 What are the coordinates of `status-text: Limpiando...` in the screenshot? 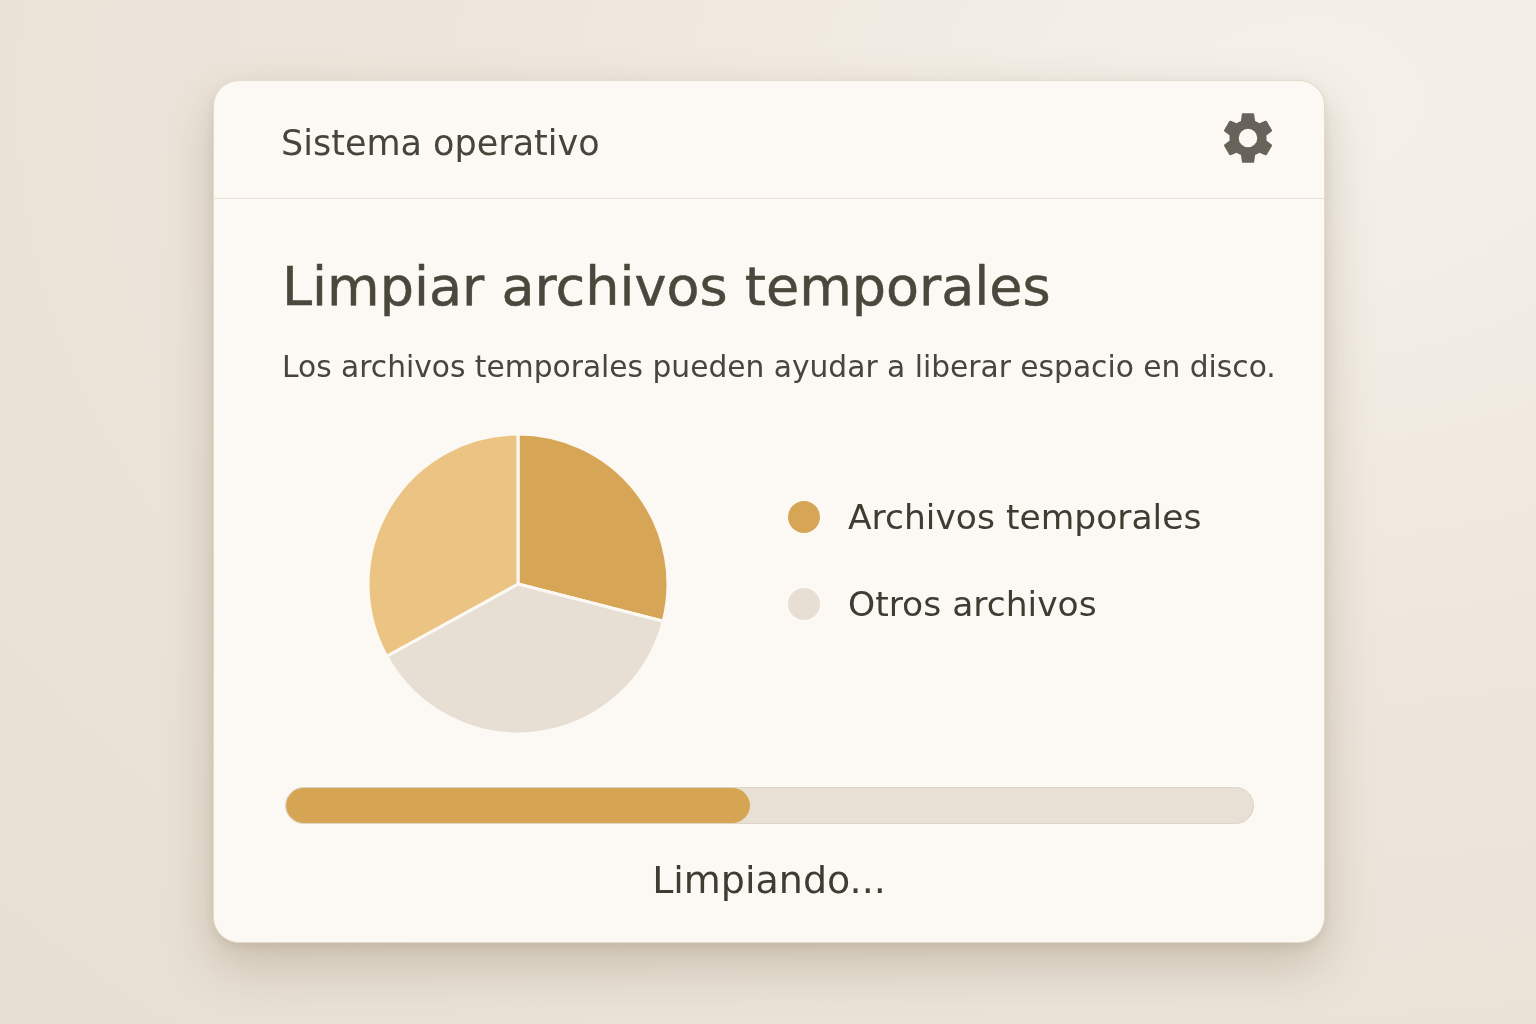 It's located at (769, 881).